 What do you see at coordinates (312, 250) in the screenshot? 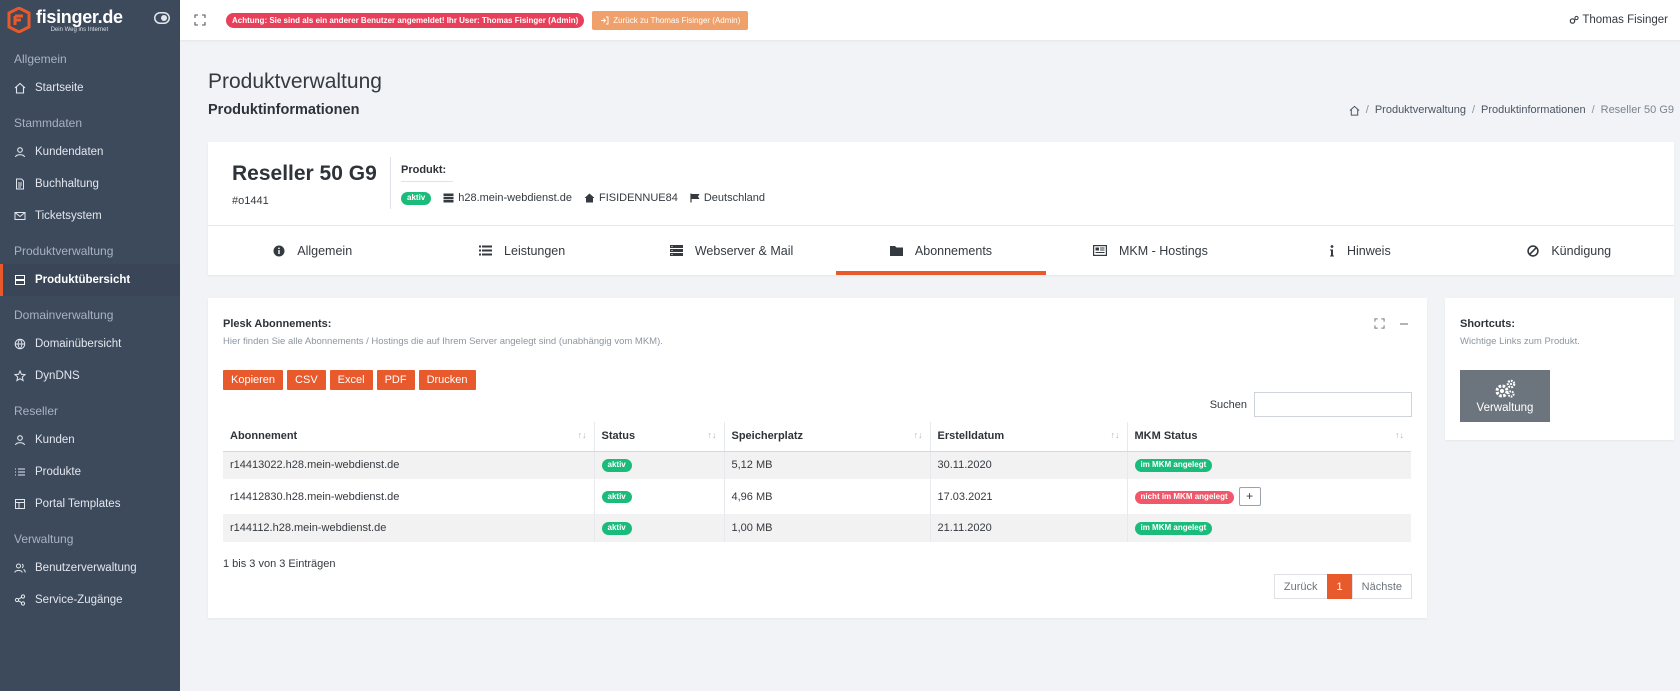
I see `tab-allgemein: Allgemein` at bounding box center [312, 250].